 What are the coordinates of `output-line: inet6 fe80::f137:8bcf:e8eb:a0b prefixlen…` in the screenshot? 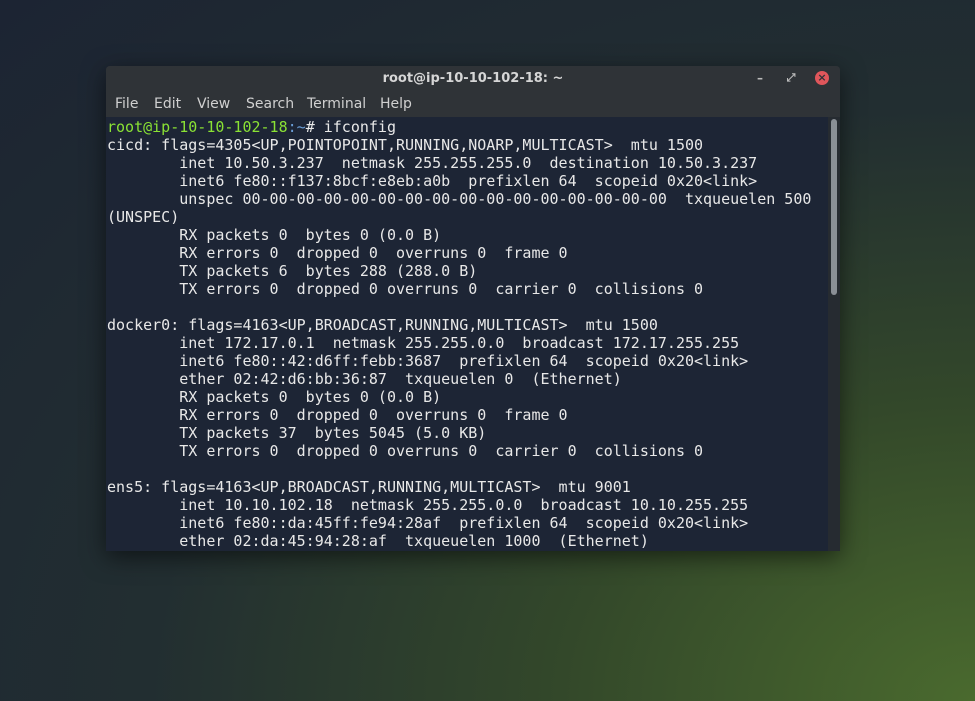 It's located at (432, 181).